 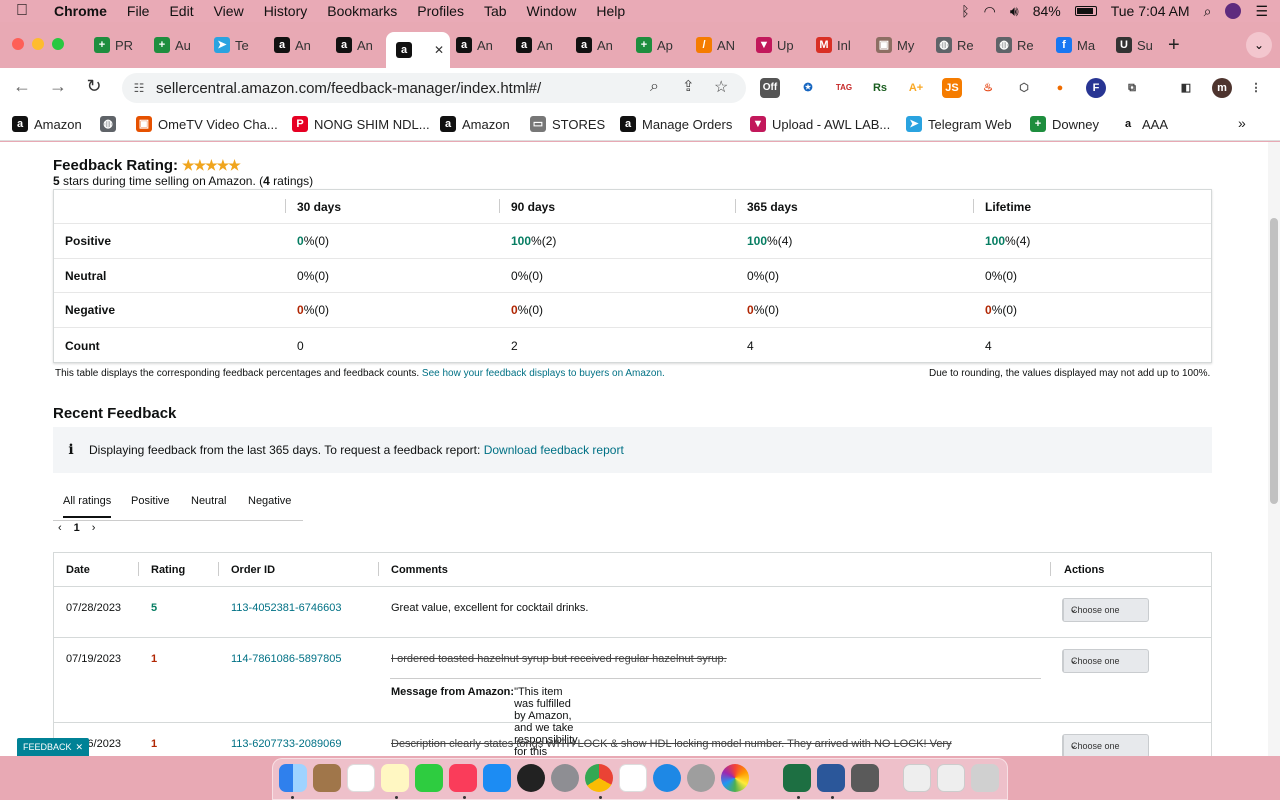 I want to click on side-panel-icon: ◧, so click(x=1186, y=88).